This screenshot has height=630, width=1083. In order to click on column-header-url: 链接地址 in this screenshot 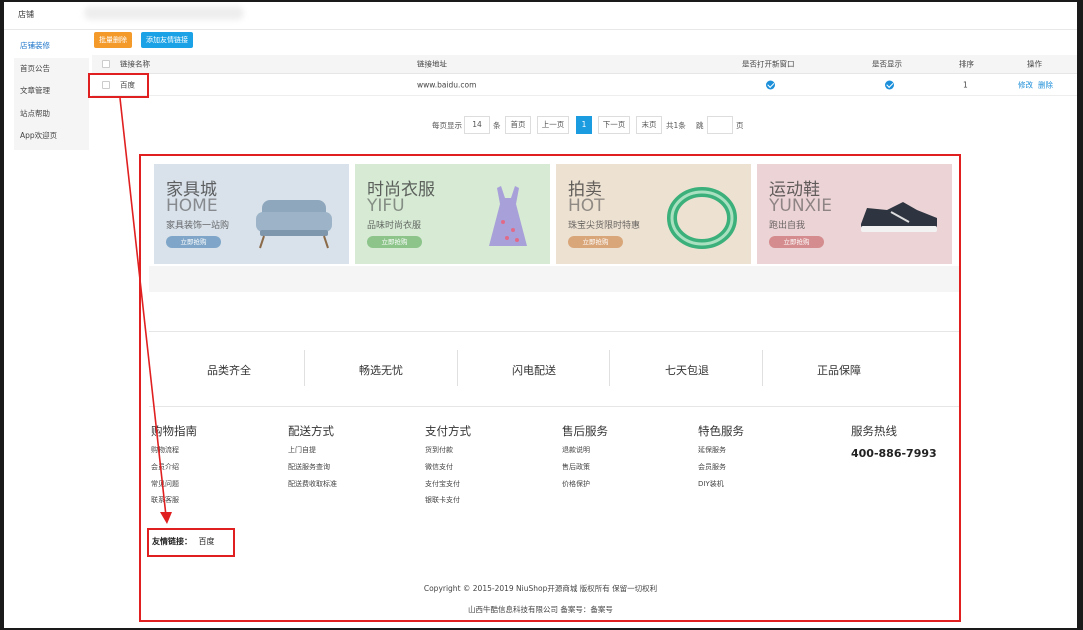, I will do `click(432, 64)`.